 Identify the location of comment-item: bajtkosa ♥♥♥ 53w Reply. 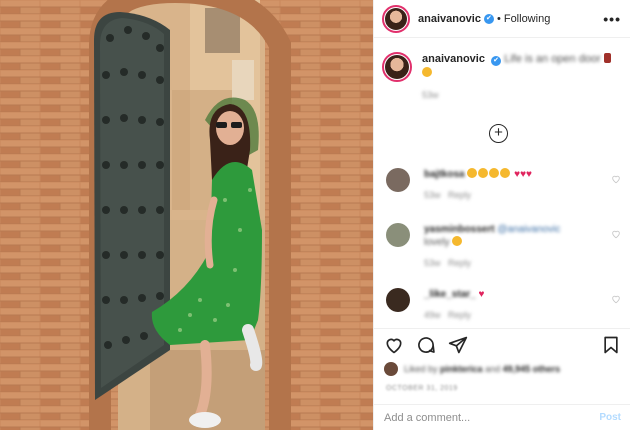
(502, 185).